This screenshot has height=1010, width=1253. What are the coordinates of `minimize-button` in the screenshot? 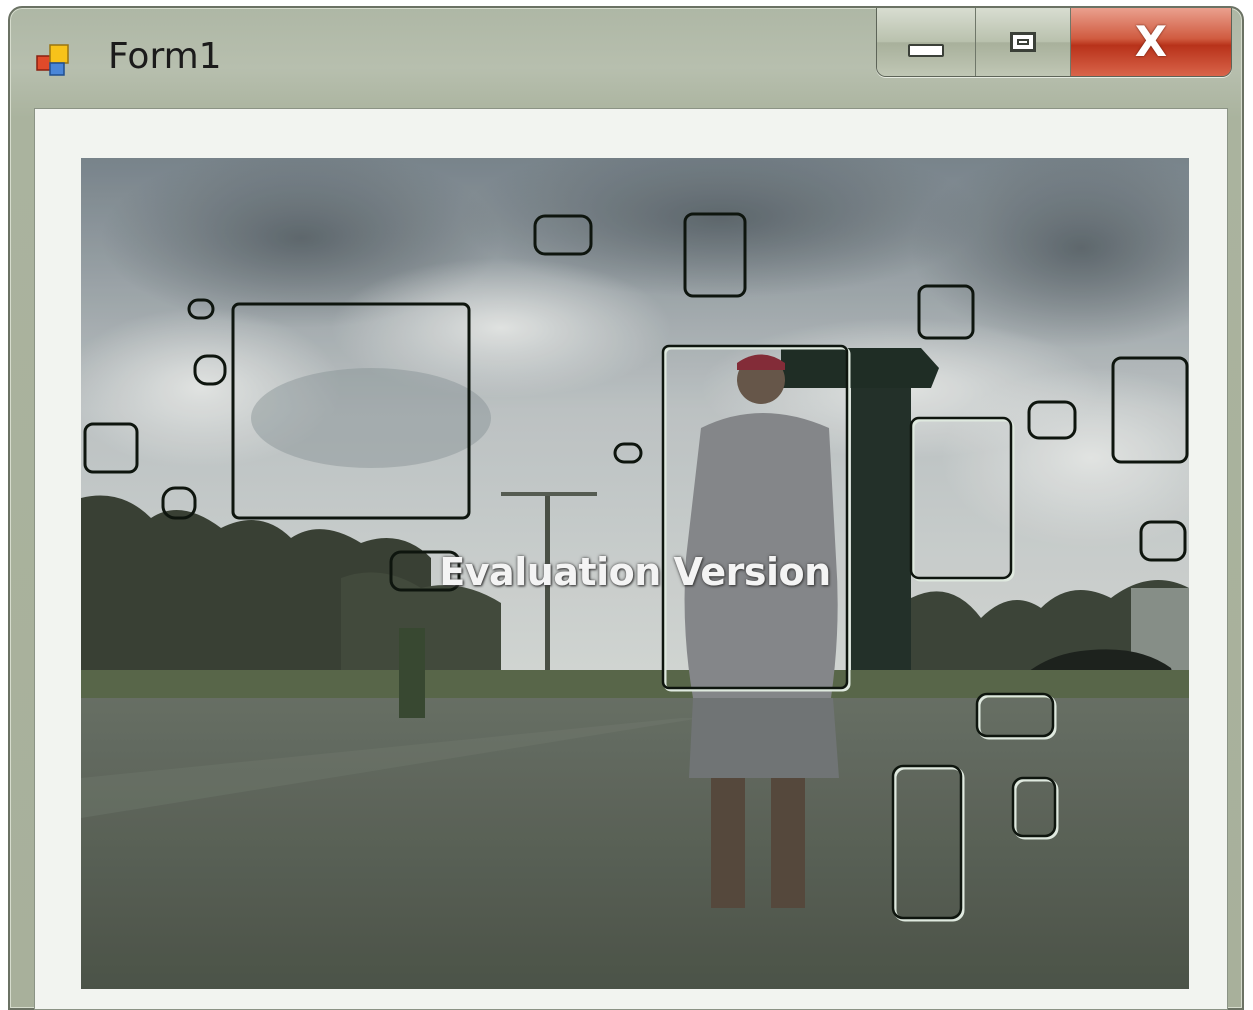 It's located at (926, 42).